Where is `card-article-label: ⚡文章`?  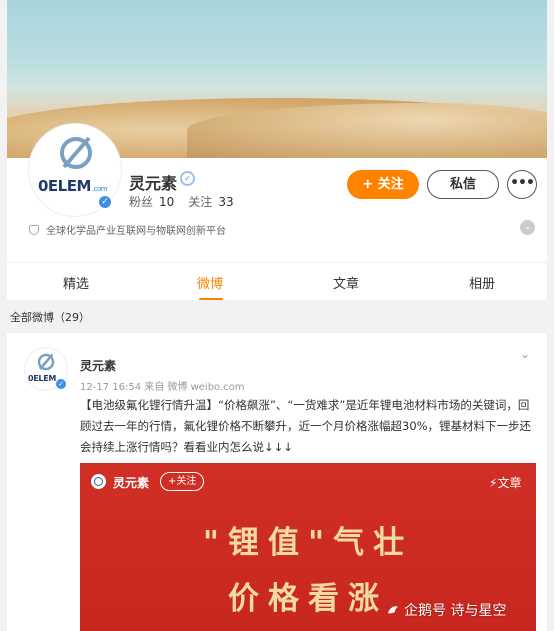
card-article-label: ⚡文章 is located at coordinates (505, 482).